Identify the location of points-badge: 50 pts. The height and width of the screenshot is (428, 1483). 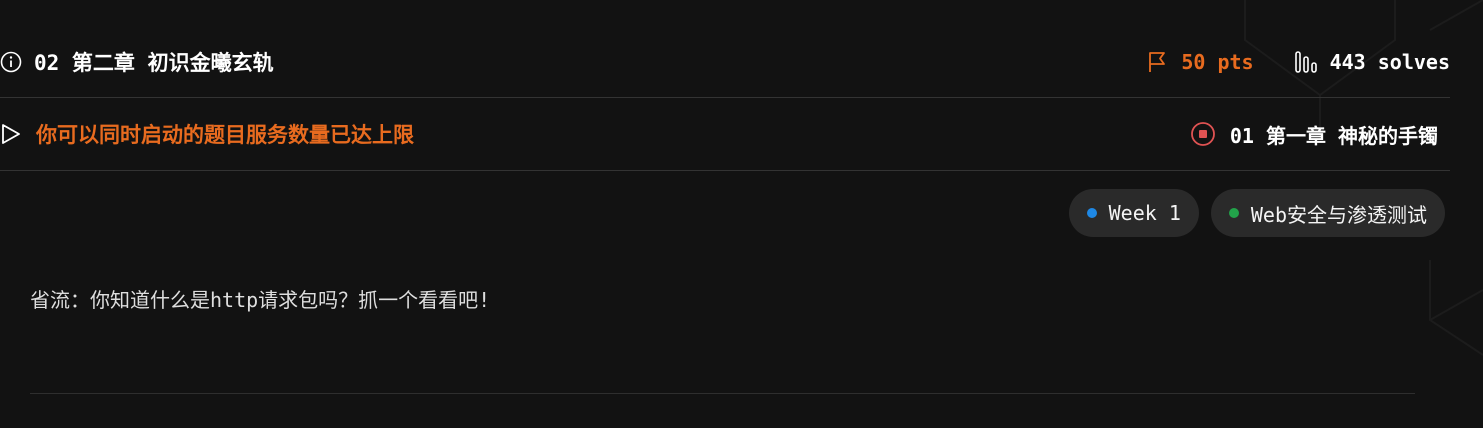
(1199, 62).